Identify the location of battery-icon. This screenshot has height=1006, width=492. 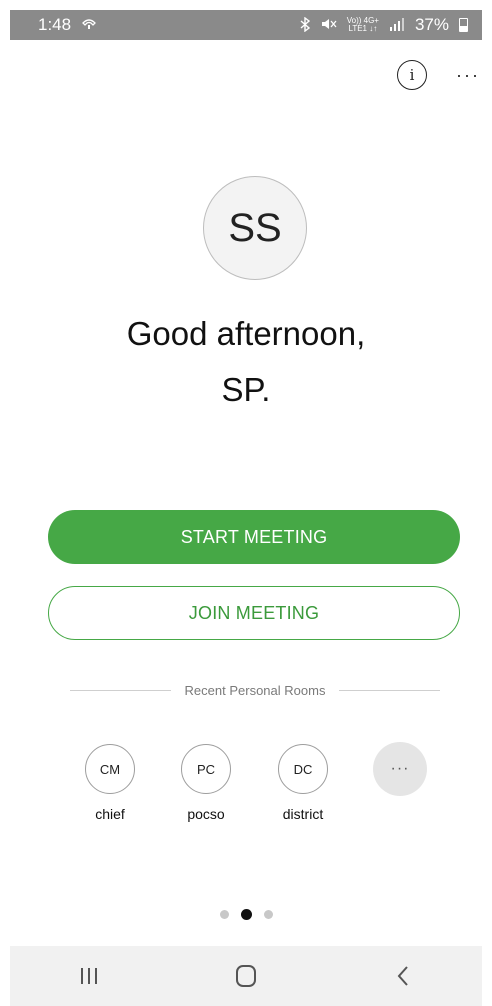
(463, 25).